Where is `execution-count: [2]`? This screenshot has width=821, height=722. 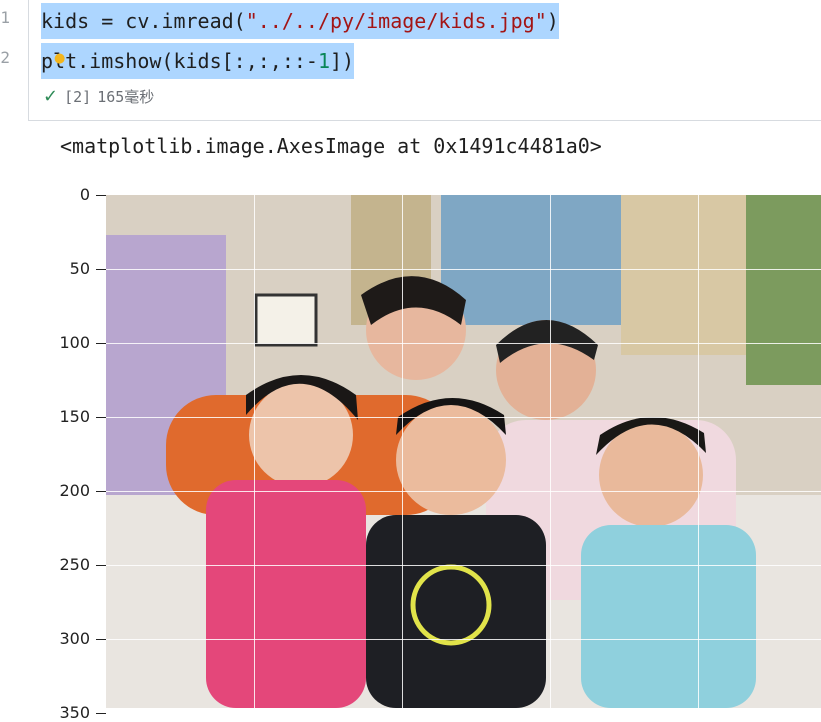
execution-count: [2] is located at coordinates (78, 97).